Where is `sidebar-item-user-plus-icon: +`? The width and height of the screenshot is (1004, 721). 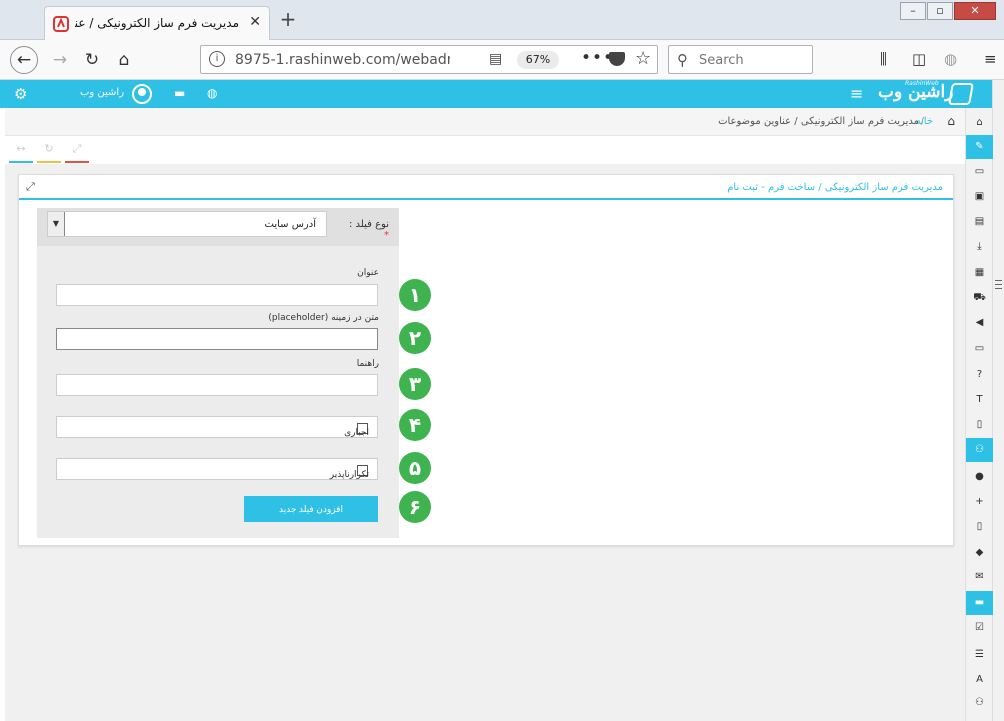
sidebar-item-user-plus-icon: + is located at coordinates (979, 502).